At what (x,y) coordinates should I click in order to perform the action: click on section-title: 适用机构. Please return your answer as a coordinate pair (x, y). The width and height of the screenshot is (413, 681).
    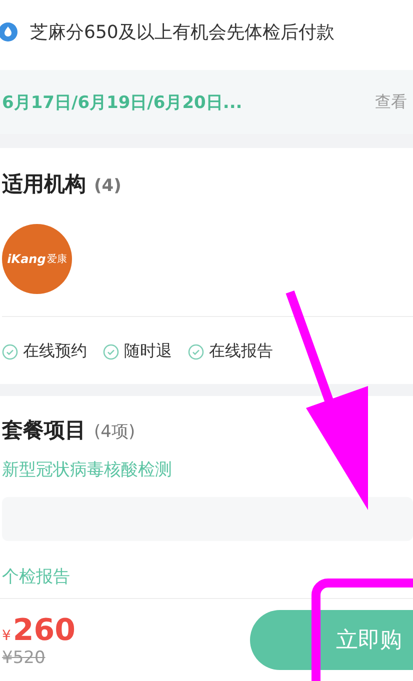
    Looking at the image, I should click on (44, 184).